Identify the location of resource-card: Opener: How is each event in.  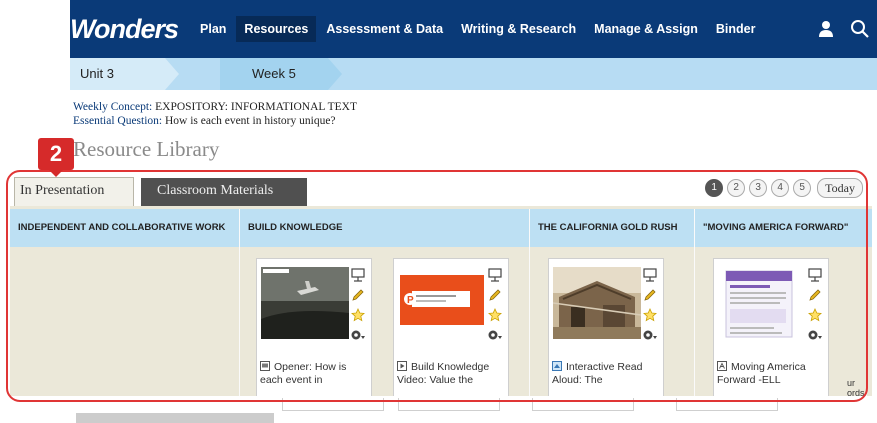
(314, 327).